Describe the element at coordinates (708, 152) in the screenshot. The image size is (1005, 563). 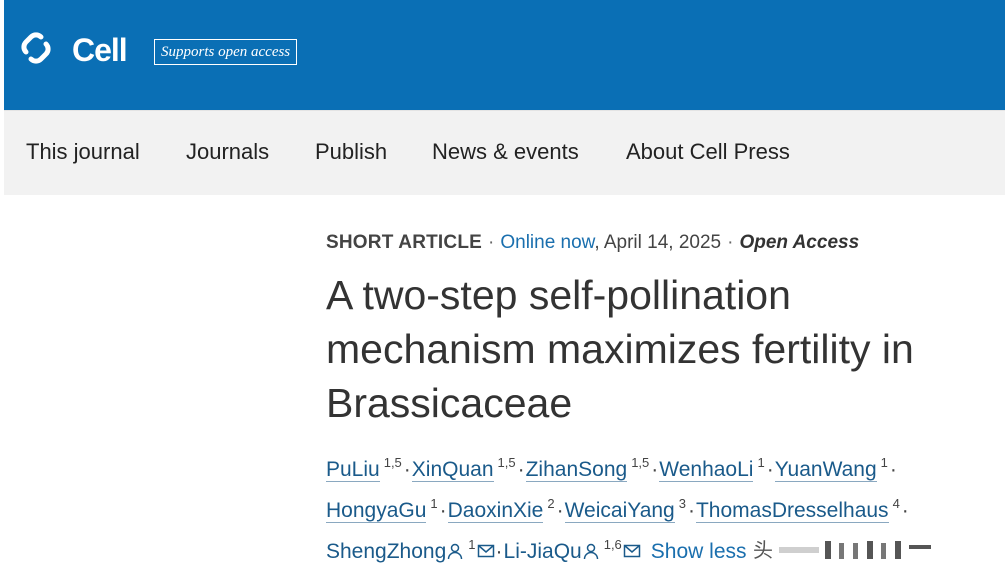
I see `nav-about-cell-press: About Cell Press` at that location.